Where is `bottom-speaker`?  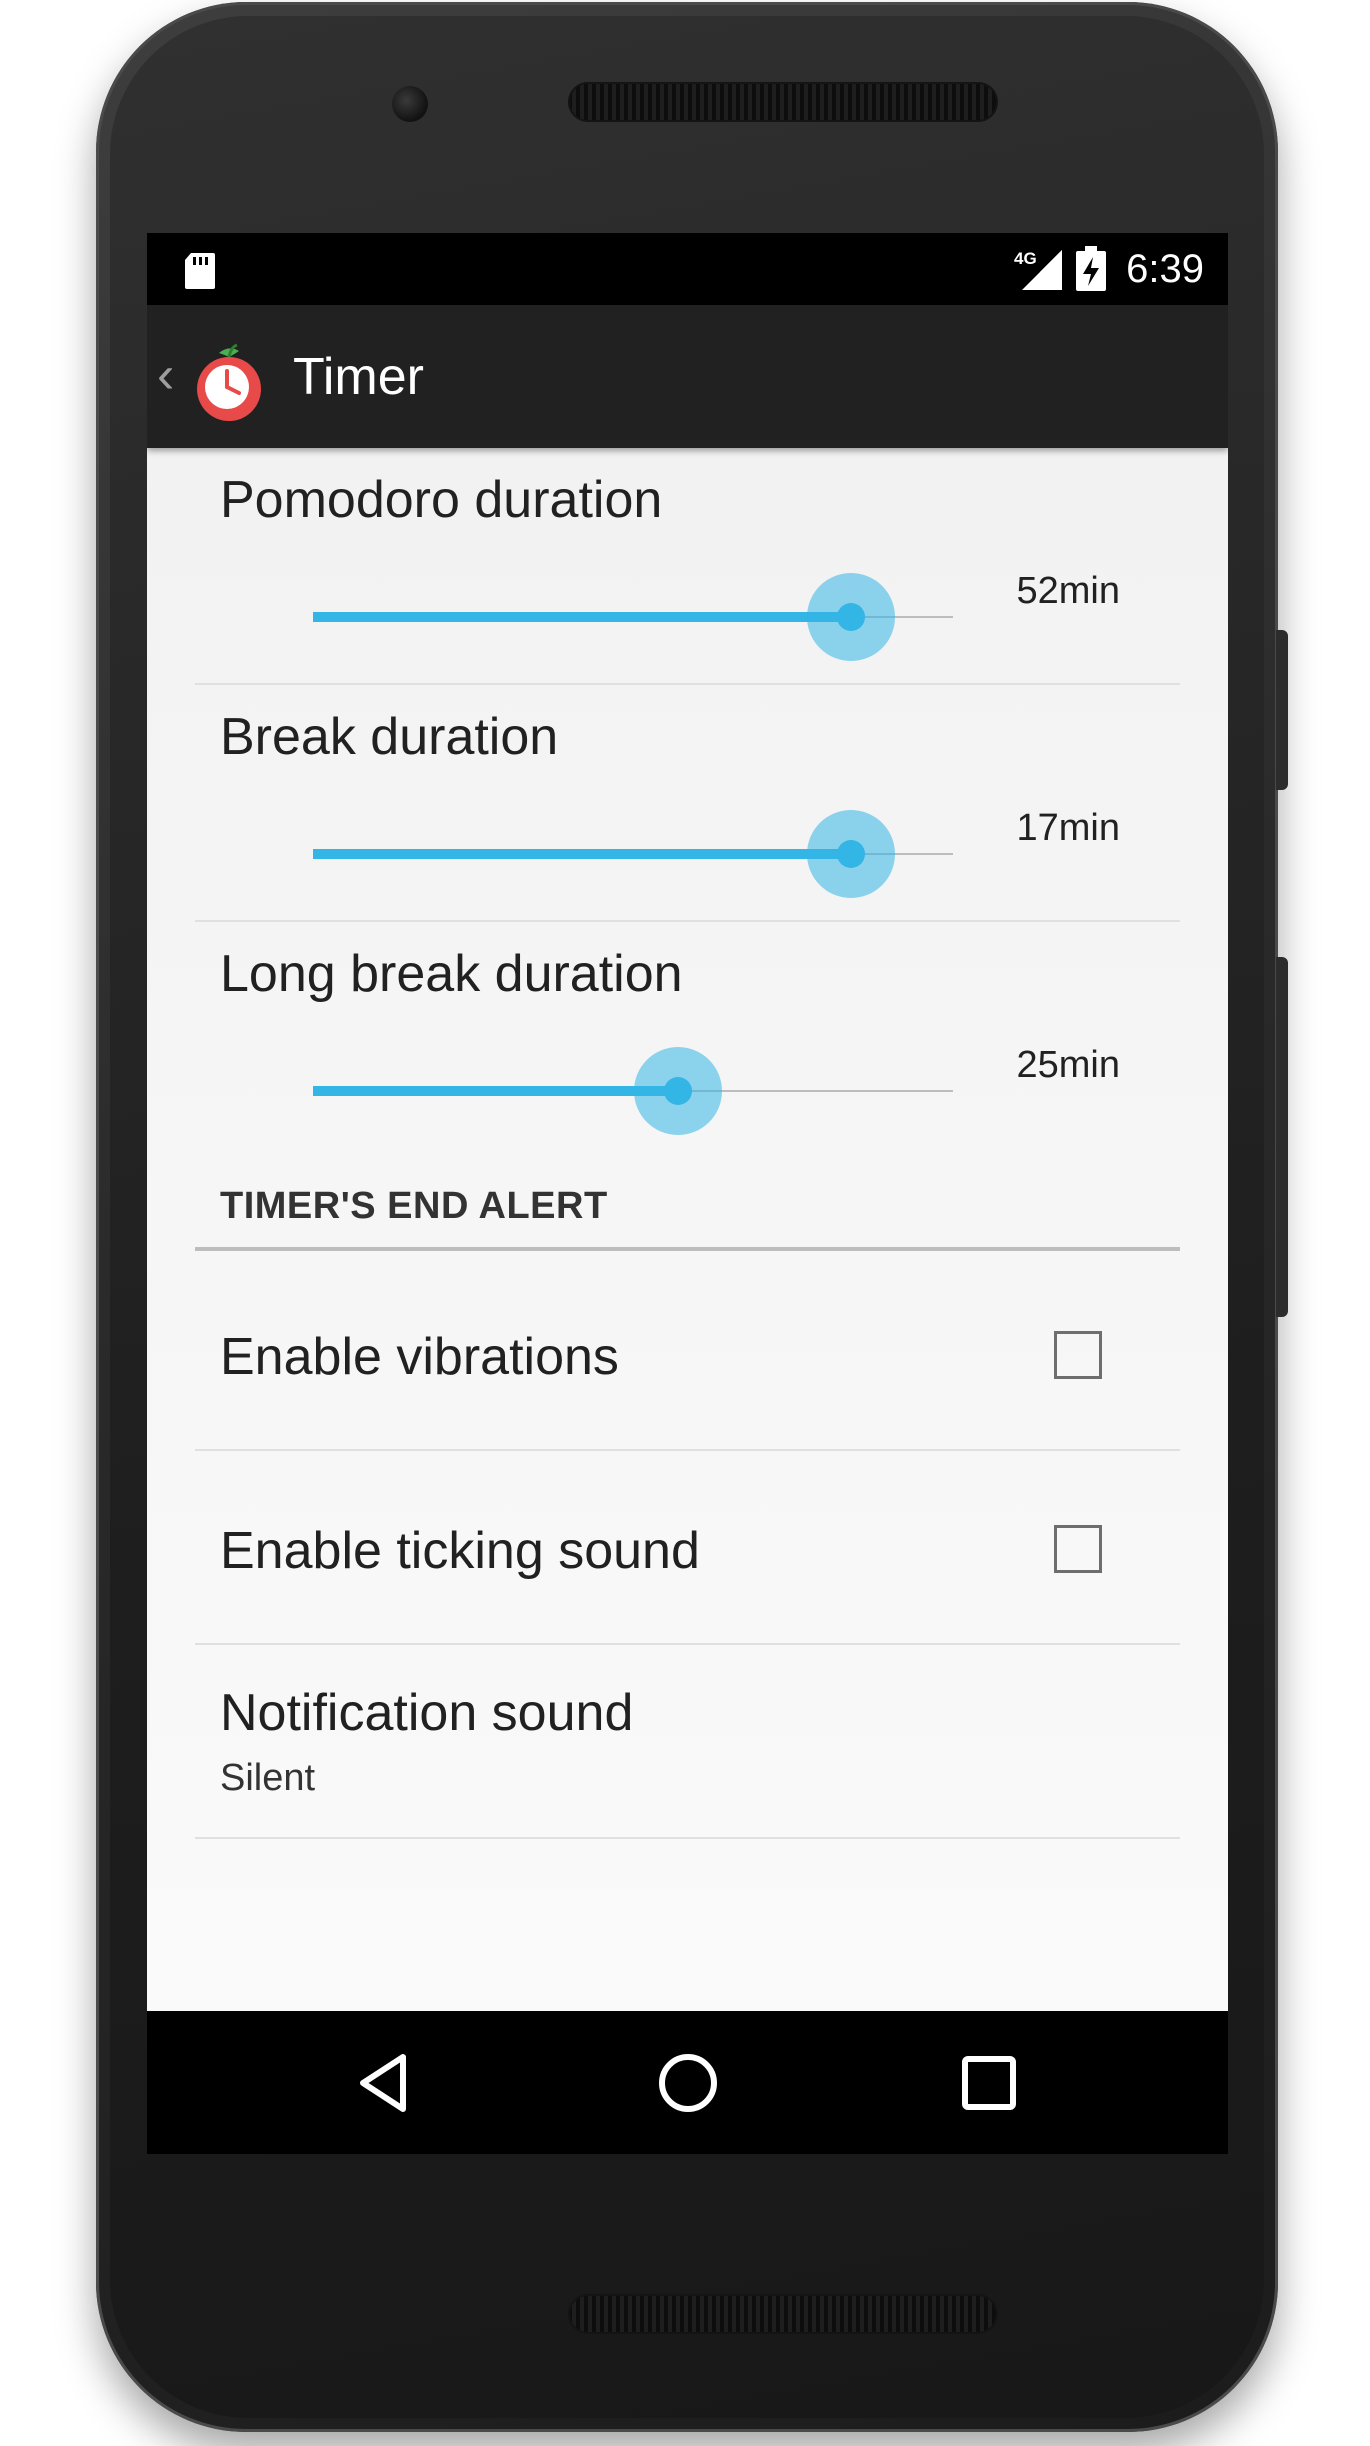
bottom-speaker is located at coordinates (783, 2314).